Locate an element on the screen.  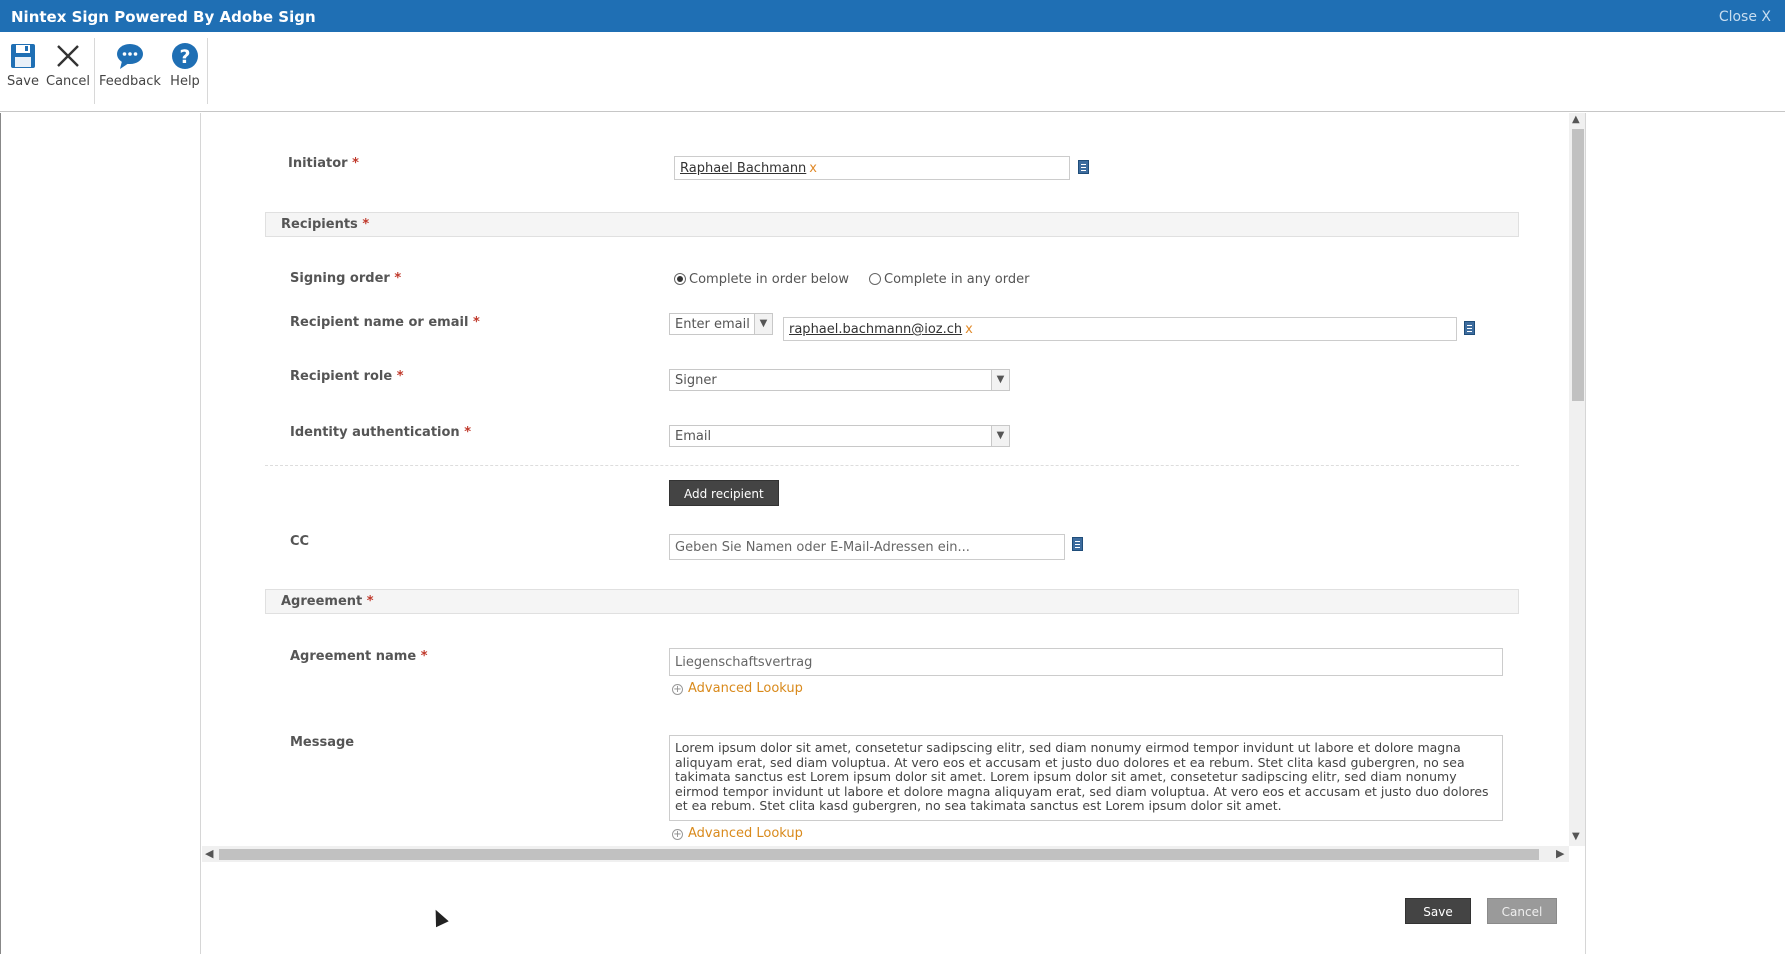
horizontal-scrollbar: ◀ ▶ is located at coordinates (885, 854).